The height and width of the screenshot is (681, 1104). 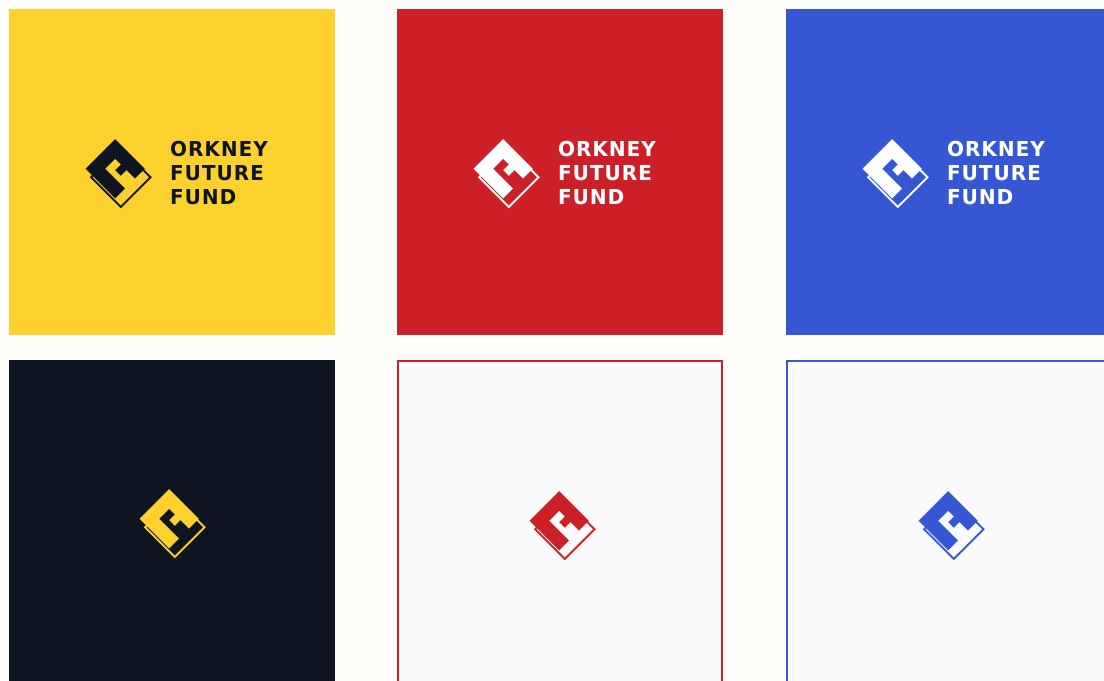 I want to click on tile-yellow-lockup: ORKNEY FUTURE FUND, so click(x=172, y=172).